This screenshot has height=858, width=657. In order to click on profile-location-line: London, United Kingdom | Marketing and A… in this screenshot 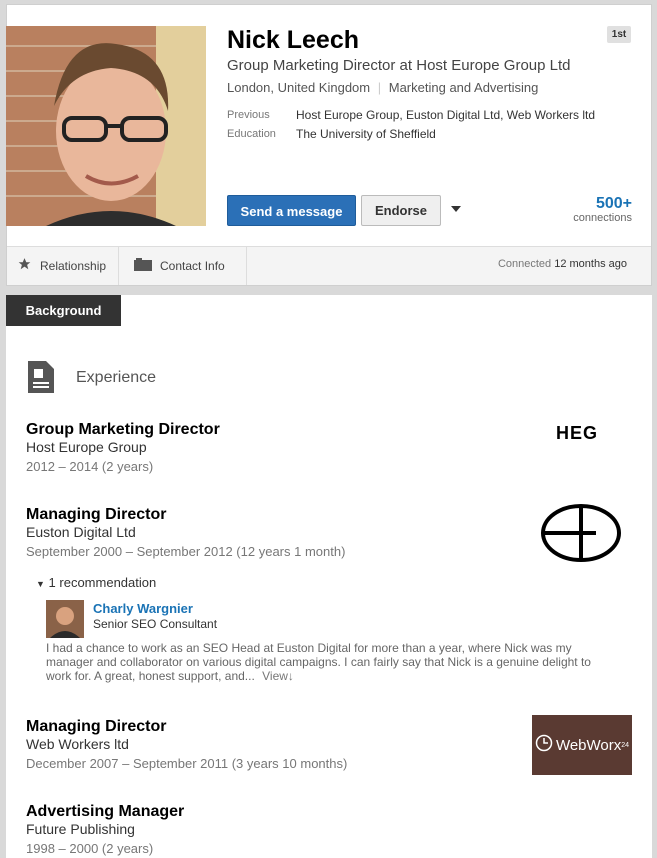, I will do `click(382, 87)`.